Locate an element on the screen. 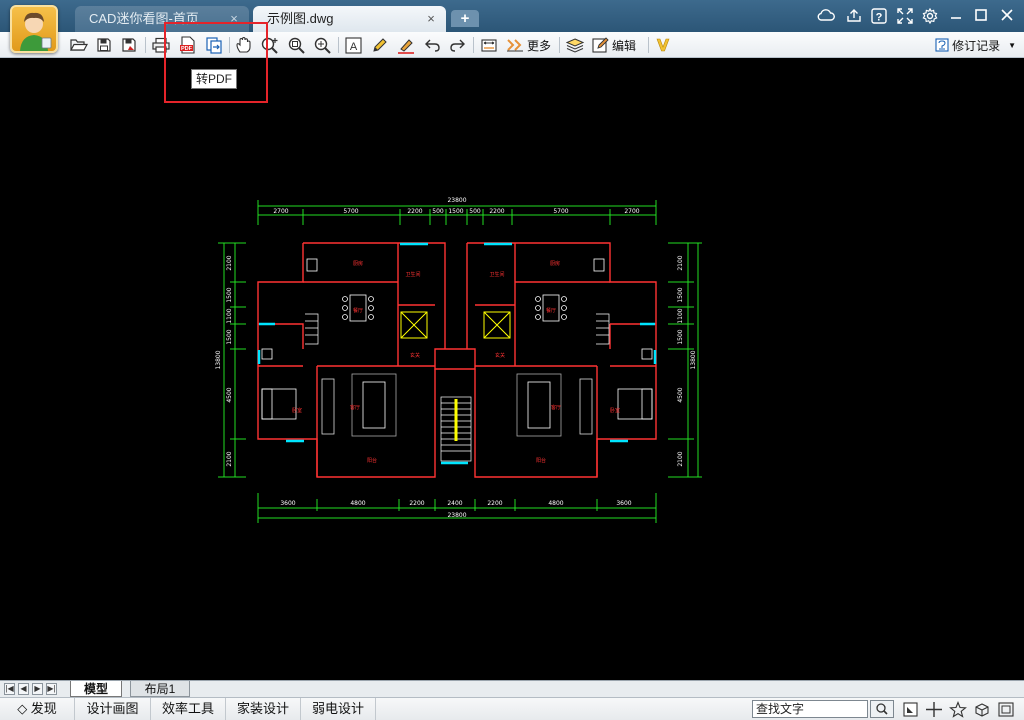 The height and width of the screenshot is (720, 1024). edit-icon is located at coordinates (600, 44).